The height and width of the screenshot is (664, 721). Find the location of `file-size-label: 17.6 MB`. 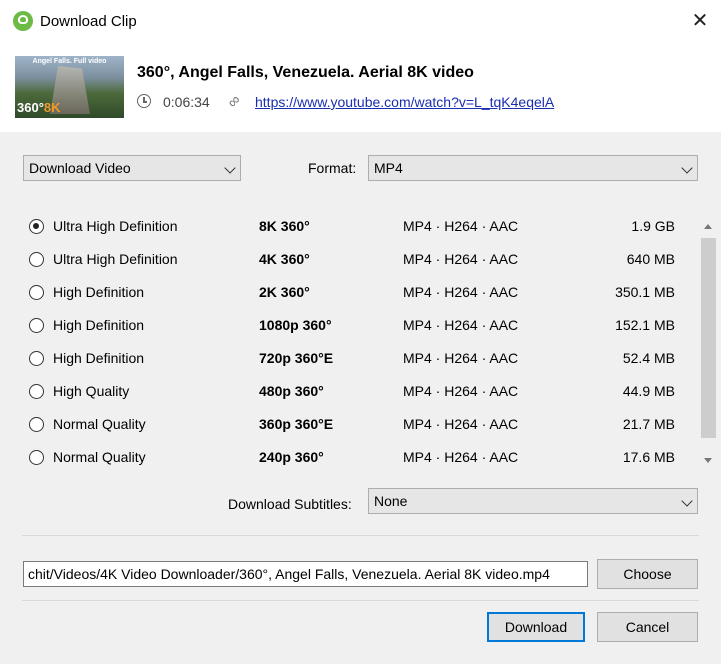

file-size-label: 17.6 MB is located at coordinates (648, 457).